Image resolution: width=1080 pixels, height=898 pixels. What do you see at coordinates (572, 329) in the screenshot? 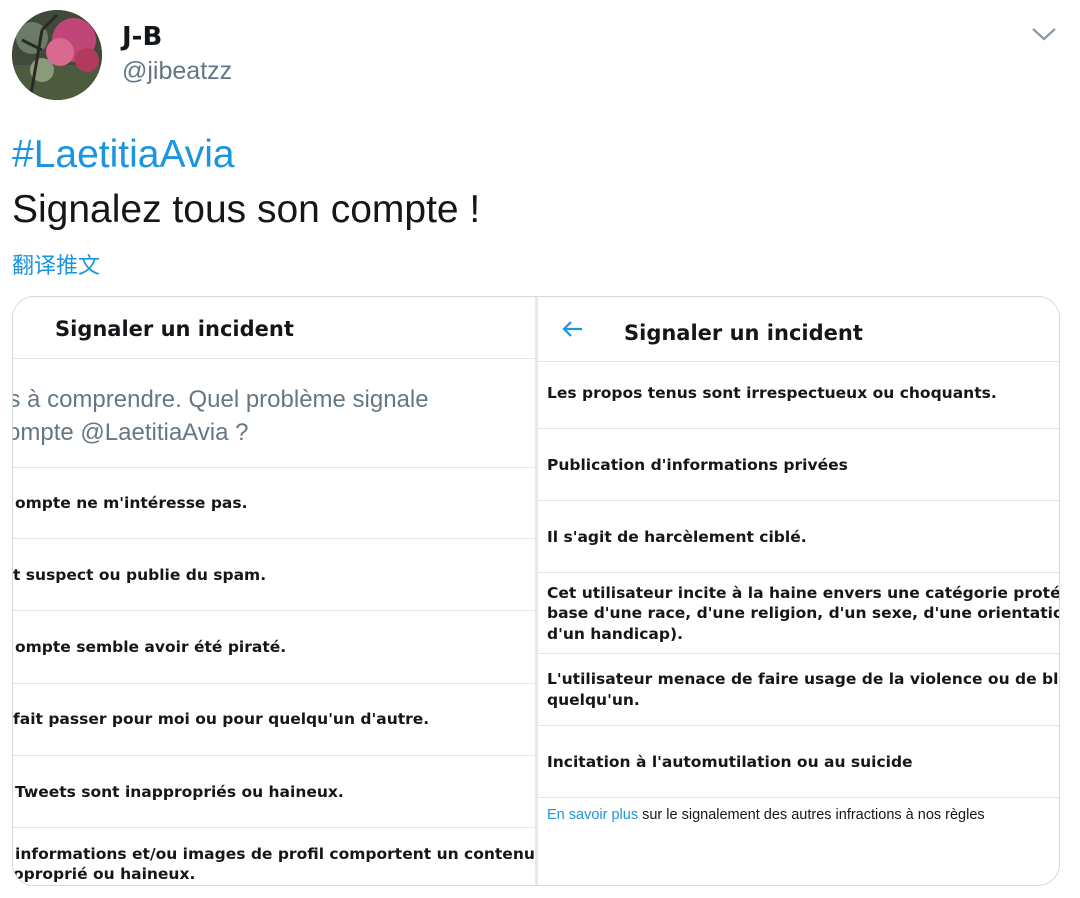
I see `arrow-left-icon` at bounding box center [572, 329].